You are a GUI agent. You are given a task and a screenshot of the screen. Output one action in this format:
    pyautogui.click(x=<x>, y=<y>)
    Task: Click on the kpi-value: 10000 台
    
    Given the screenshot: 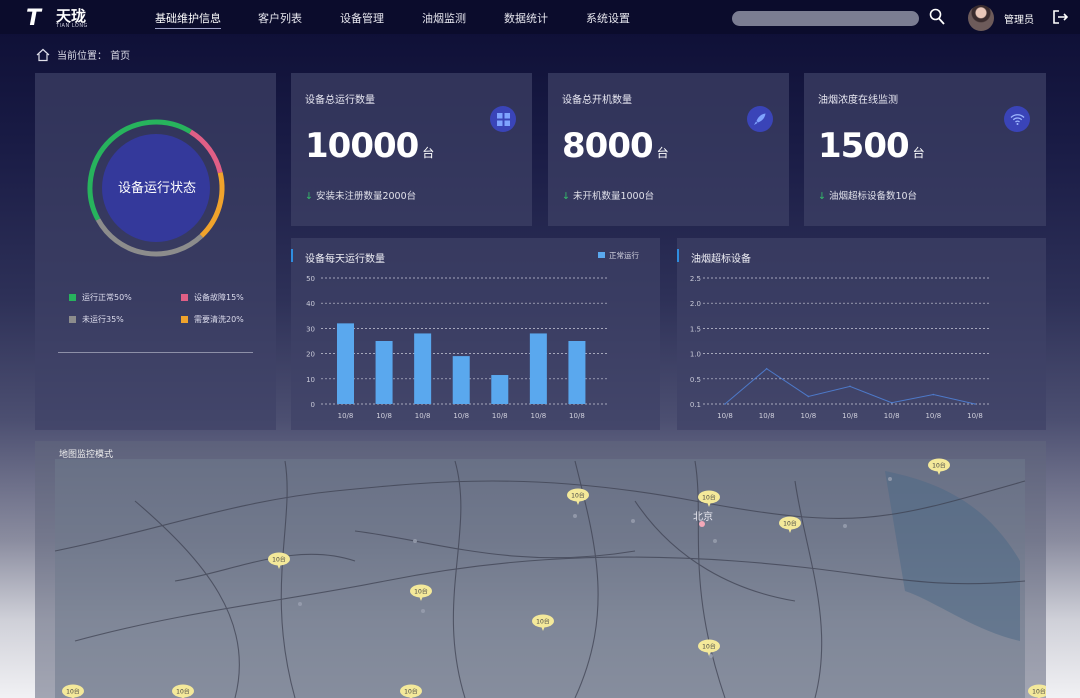 What is the action you would take?
    pyautogui.click(x=369, y=146)
    